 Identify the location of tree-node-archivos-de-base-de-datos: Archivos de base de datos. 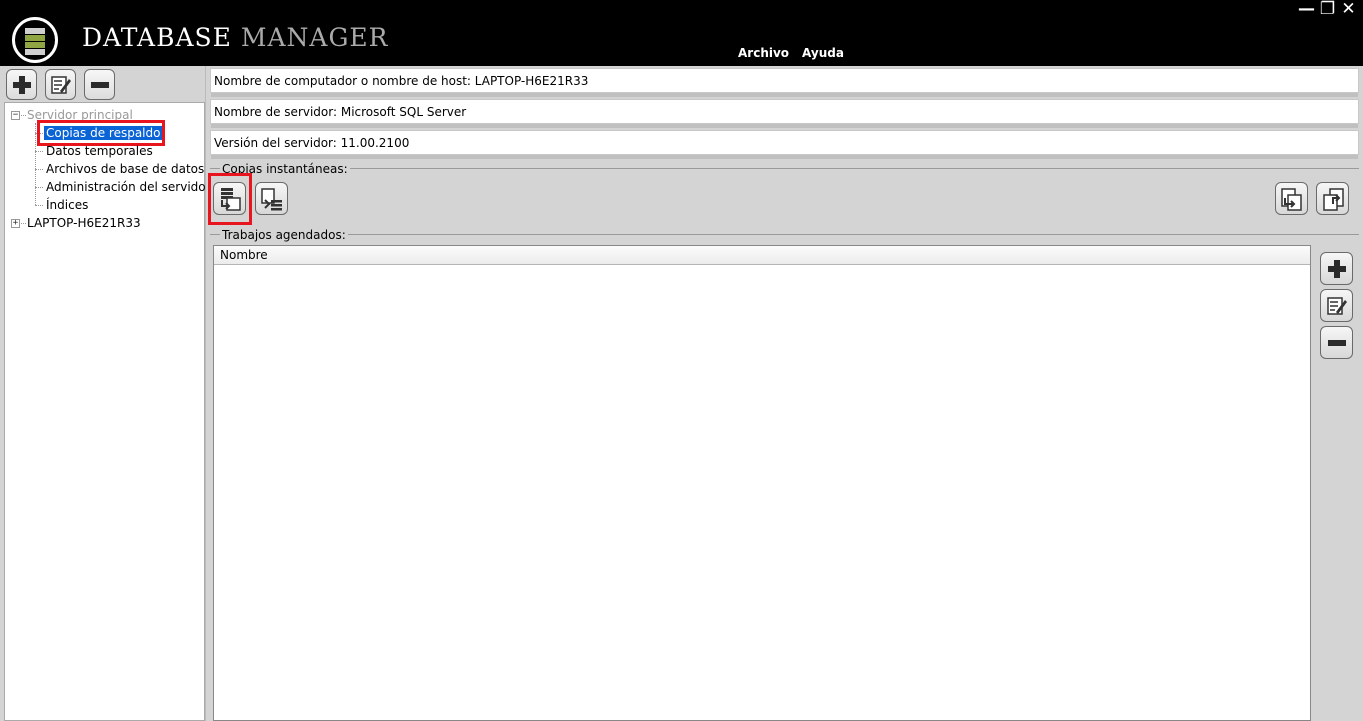
(125, 169).